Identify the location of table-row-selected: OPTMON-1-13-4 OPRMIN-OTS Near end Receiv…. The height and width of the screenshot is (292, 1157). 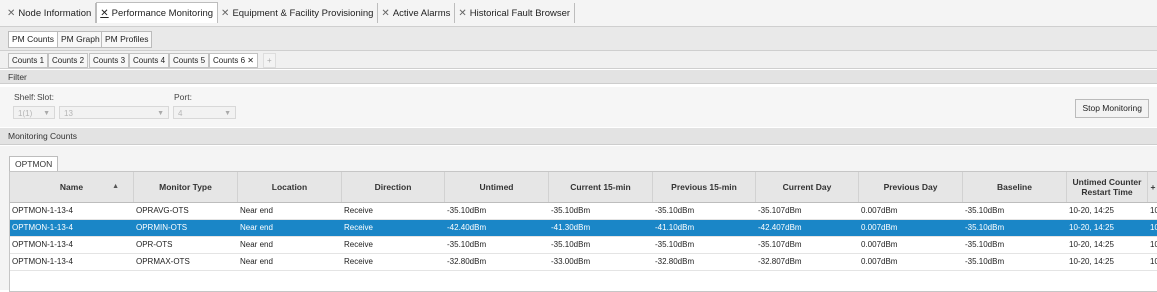
(583, 228).